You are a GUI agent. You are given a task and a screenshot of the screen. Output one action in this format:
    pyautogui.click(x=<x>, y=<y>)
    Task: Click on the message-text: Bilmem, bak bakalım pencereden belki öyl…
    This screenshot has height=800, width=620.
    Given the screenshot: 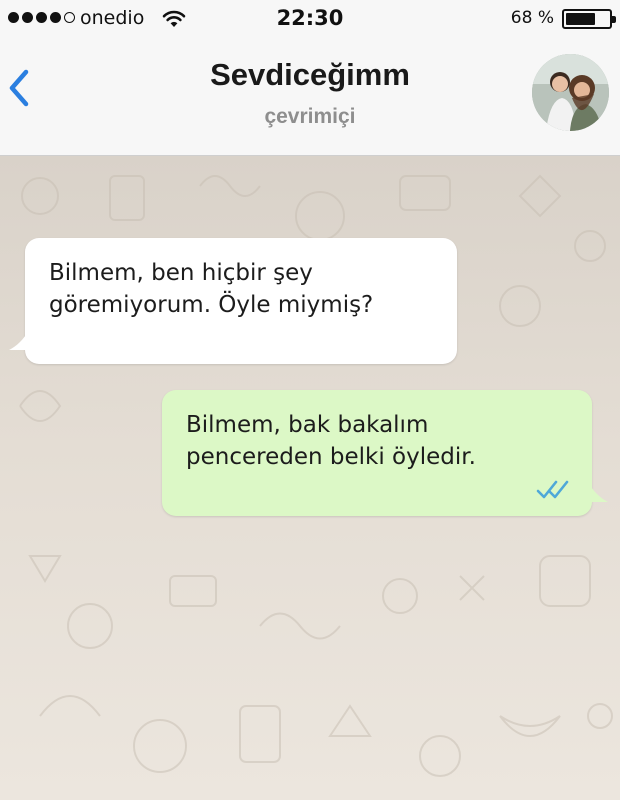 What is the action you would take?
    pyautogui.click(x=331, y=441)
    